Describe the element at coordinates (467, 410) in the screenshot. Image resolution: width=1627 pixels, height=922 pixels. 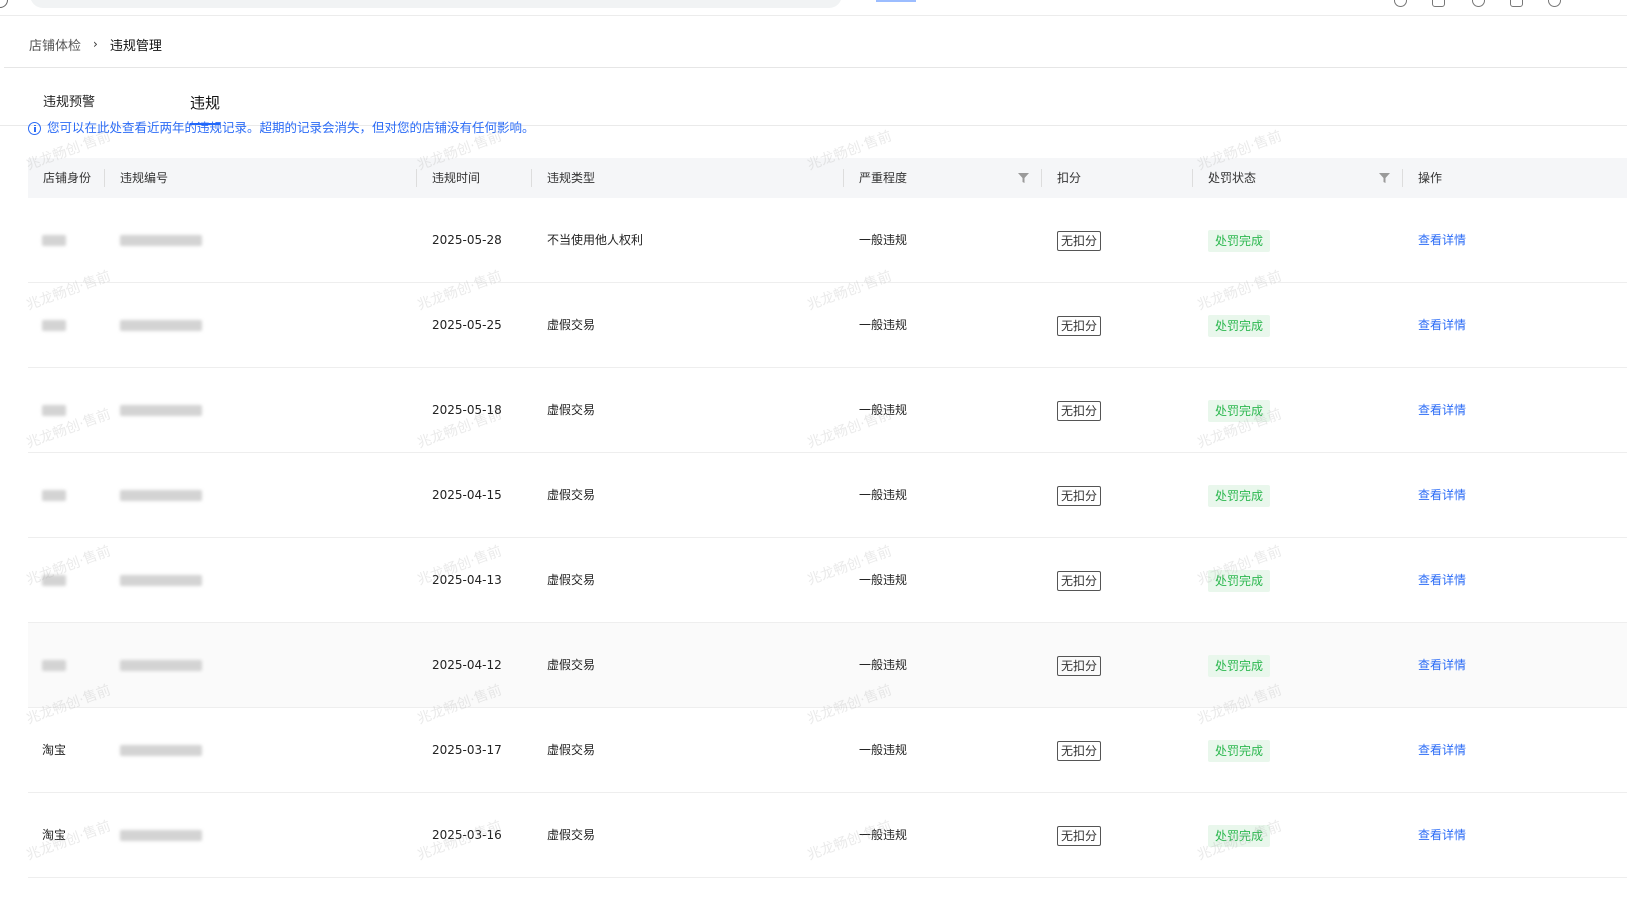
I see `violation-time: 2025-05-18` at that location.